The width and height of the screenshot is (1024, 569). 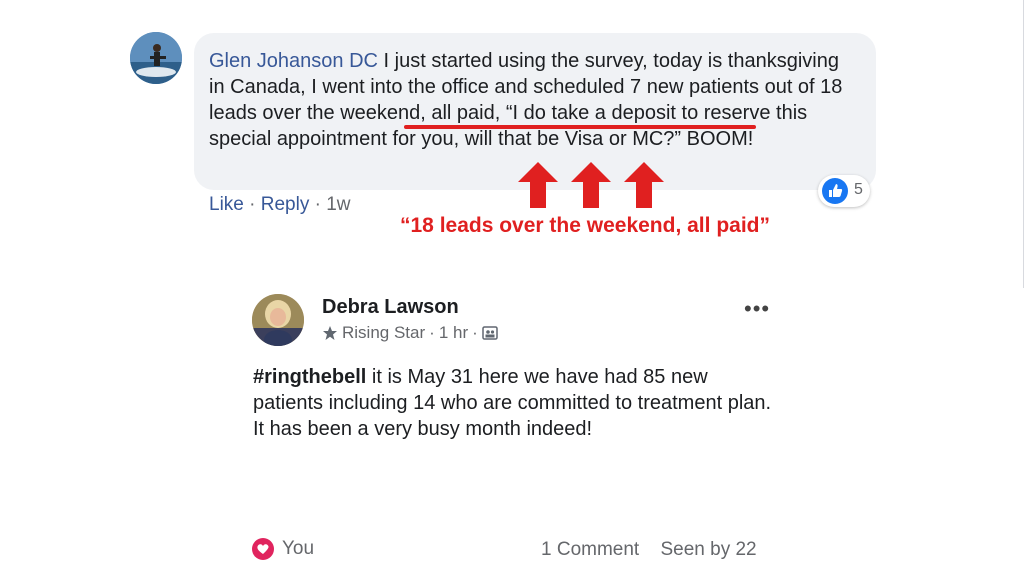 I want to click on comment-actions: Like · Reply · 1w, so click(x=280, y=205).